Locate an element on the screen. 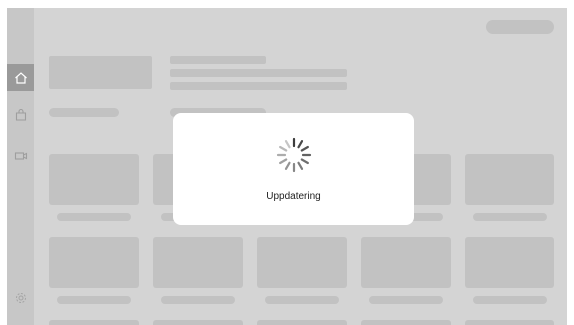 The image size is (574, 325). updating-dialog: Uppdatering is located at coordinates (293, 169).